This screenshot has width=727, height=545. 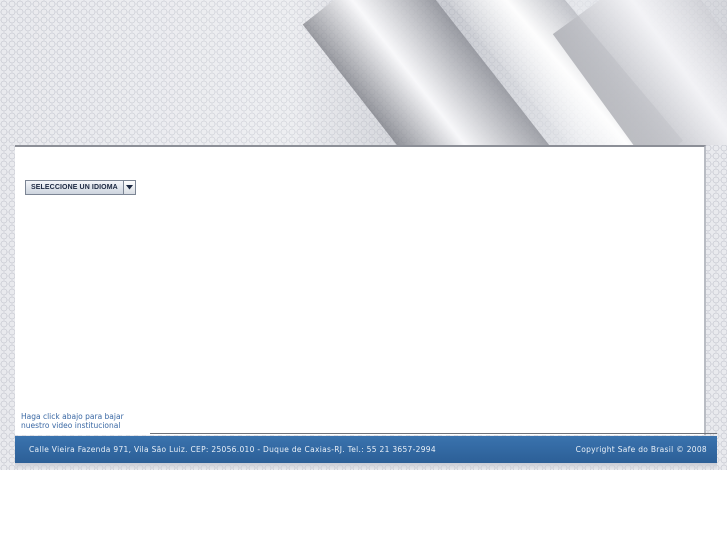 What do you see at coordinates (72, 416) in the screenshot?
I see `video-link-line-1: Haga click abajo para bajar` at bounding box center [72, 416].